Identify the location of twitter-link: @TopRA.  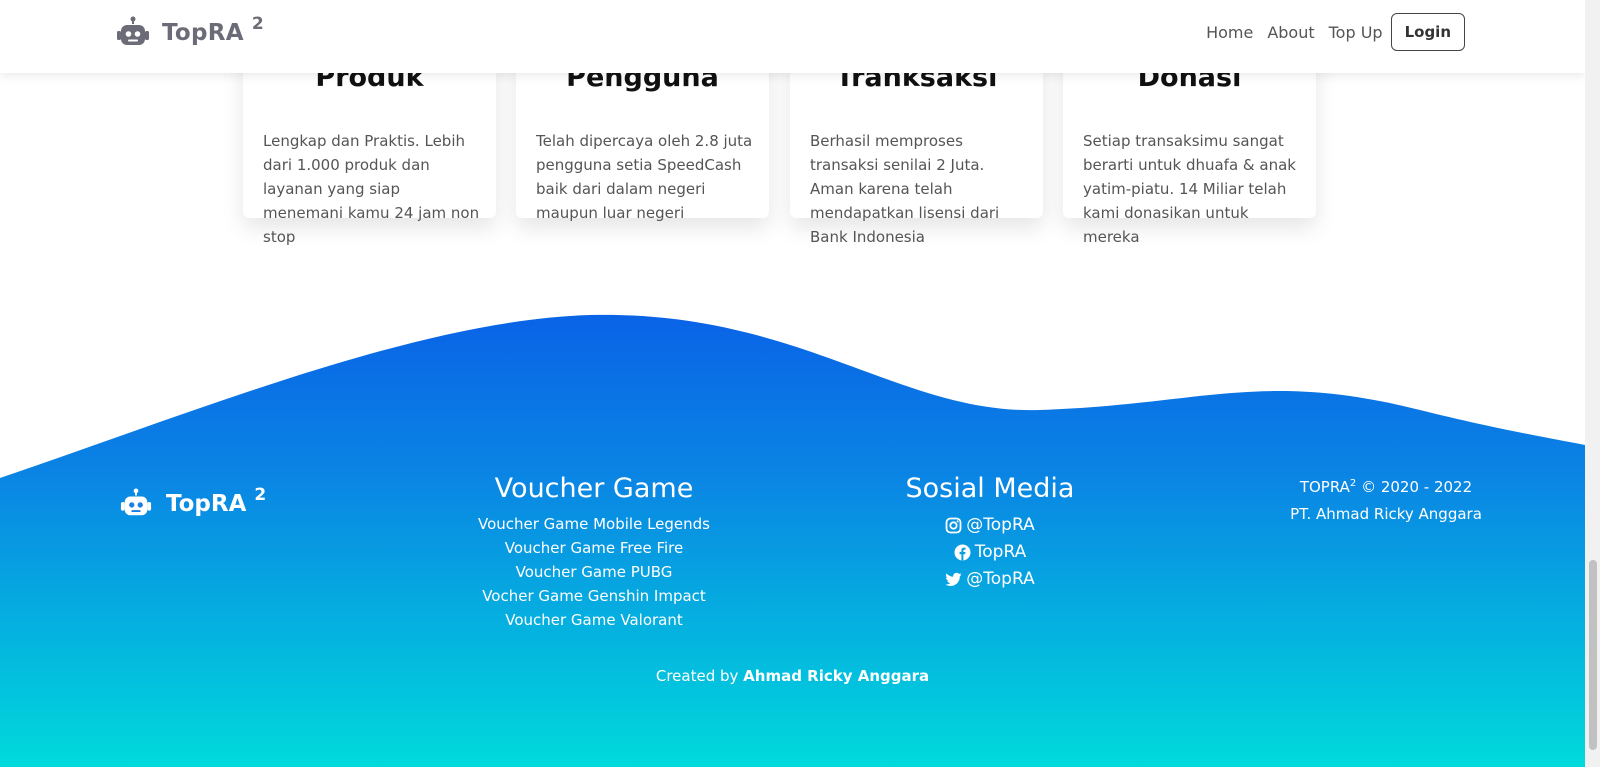
(990, 579).